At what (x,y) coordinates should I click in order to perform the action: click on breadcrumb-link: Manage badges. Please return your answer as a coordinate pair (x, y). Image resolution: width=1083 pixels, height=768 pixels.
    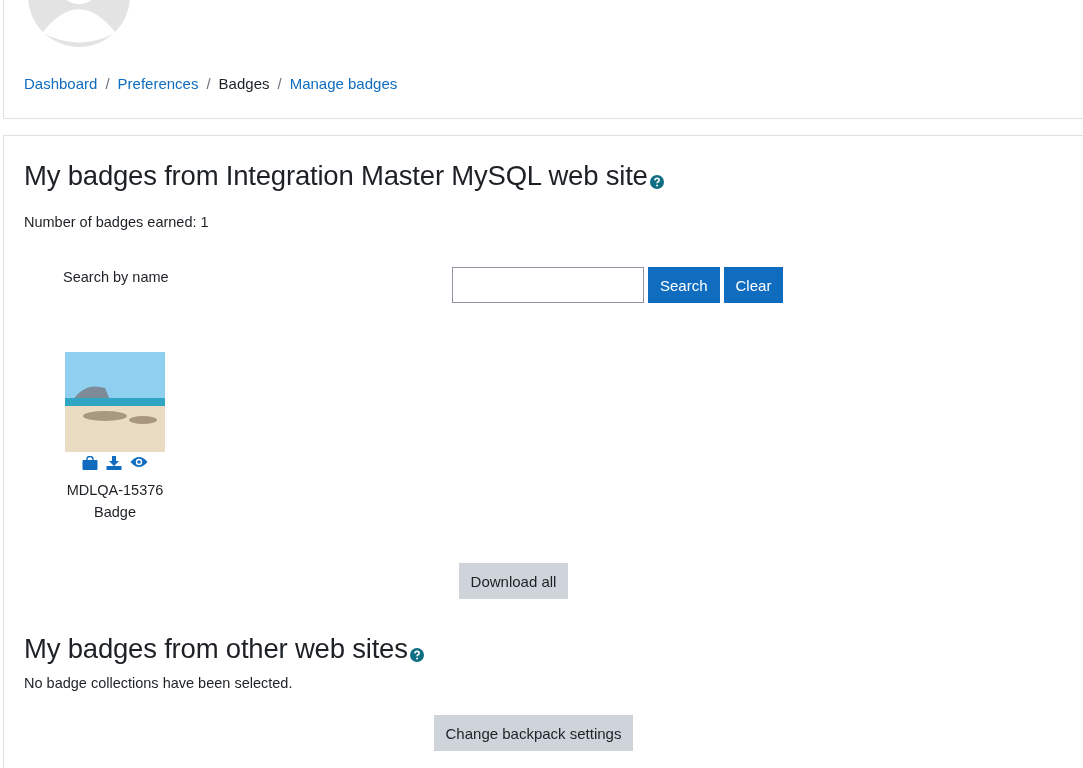
    Looking at the image, I should click on (343, 83).